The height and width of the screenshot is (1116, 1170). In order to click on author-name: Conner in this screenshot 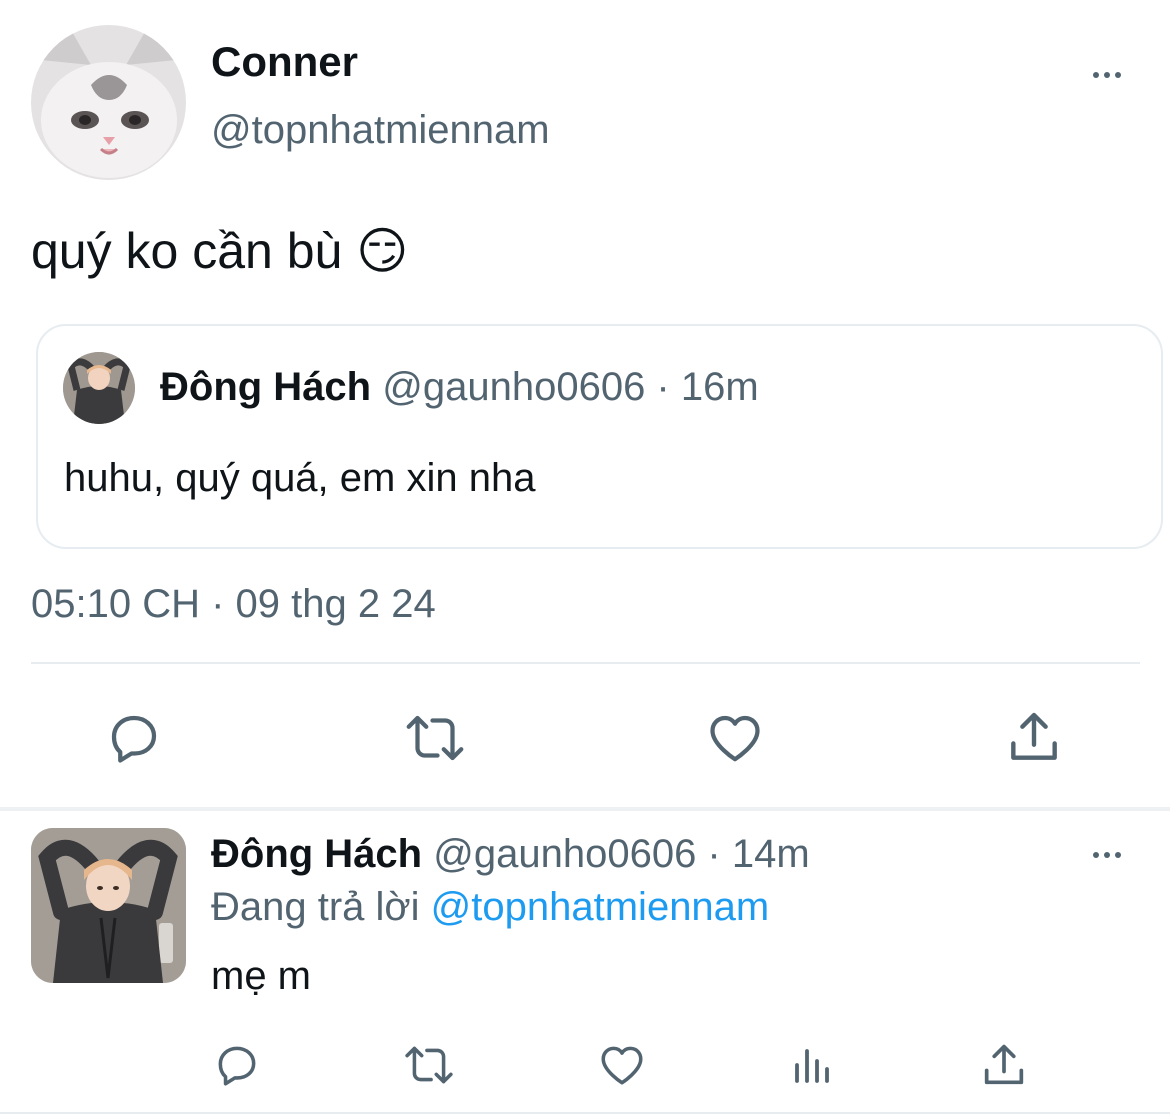, I will do `click(284, 62)`.